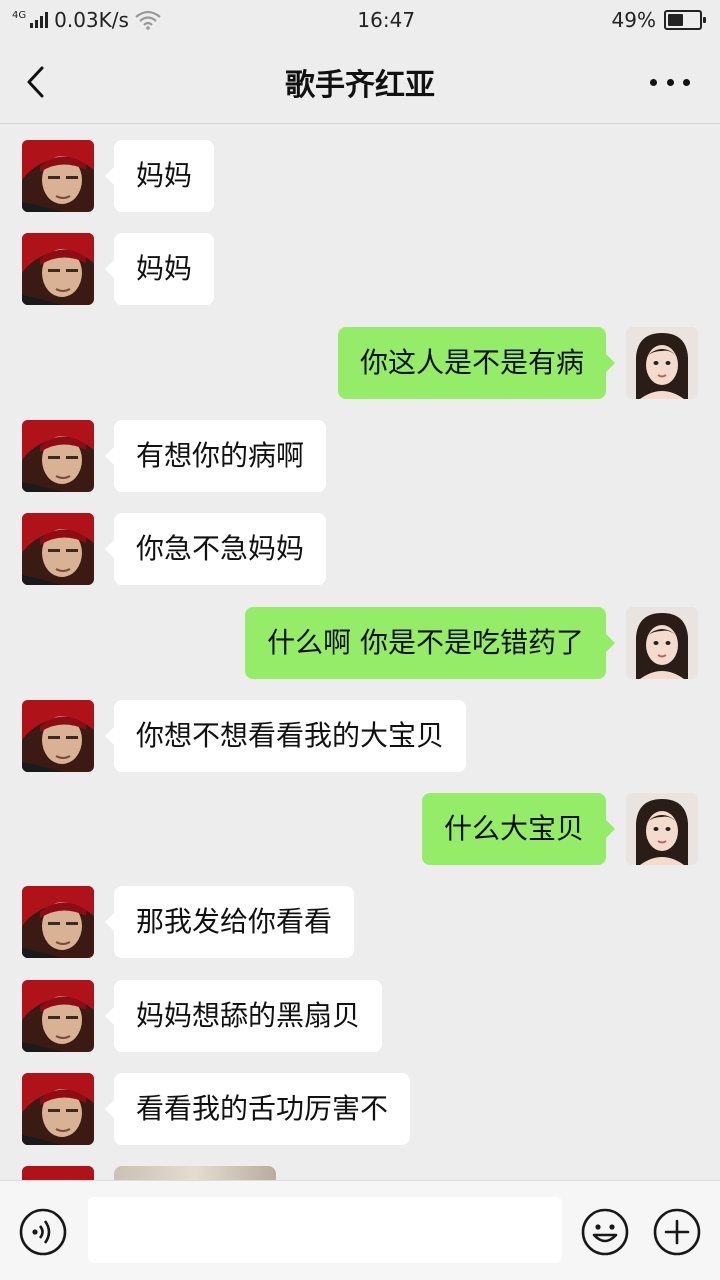 The image size is (720, 1280). Describe the element at coordinates (360, 1173) in the screenshot. I see `message-row` at that location.